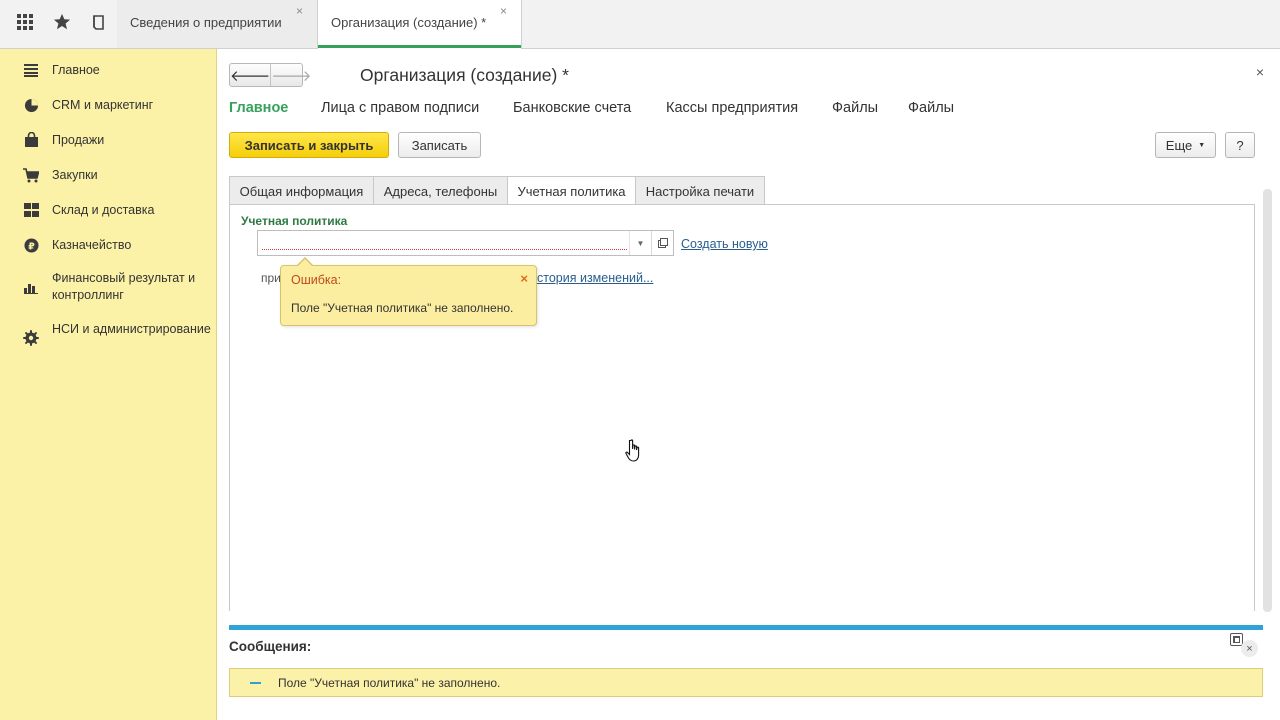 This screenshot has height=720, width=1280. What do you see at coordinates (31, 105) in the screenshot?
I see `pie-chart-icon` at bounding box center [31, 105].